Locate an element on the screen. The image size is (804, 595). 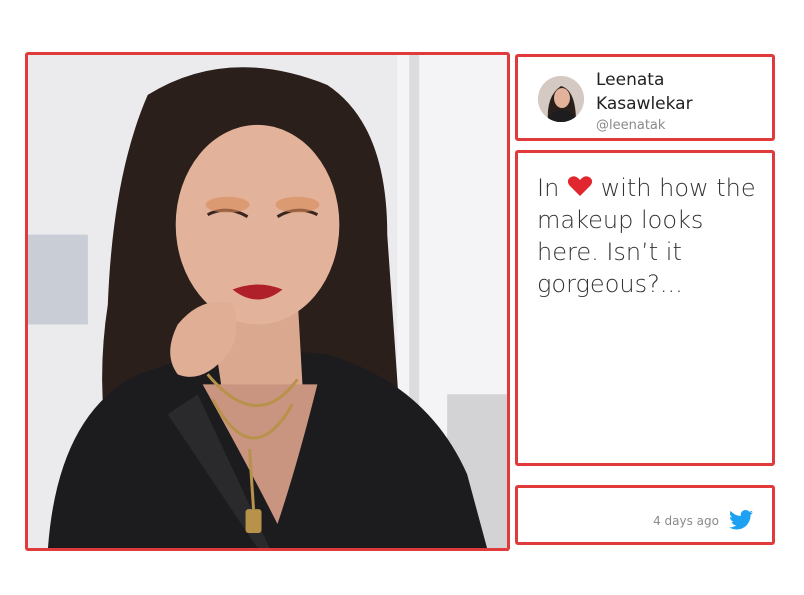
author-name: Leenata Kasawlekar is located at coordinates (681, 92).